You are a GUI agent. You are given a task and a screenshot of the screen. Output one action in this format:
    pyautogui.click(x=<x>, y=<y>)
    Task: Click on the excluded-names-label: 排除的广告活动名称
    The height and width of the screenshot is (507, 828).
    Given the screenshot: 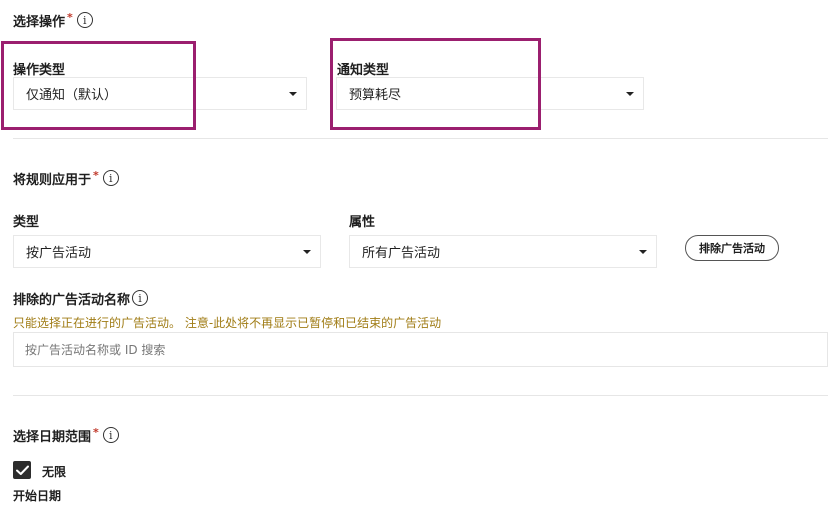 What is the action you would take?
    pyautogui.click(x=72, y=300)
    